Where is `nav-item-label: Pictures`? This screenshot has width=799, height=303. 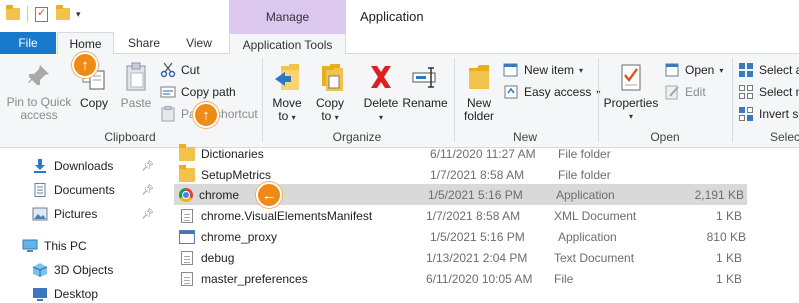 nav-item-label: Pictures is located at coordinates (76, 214).